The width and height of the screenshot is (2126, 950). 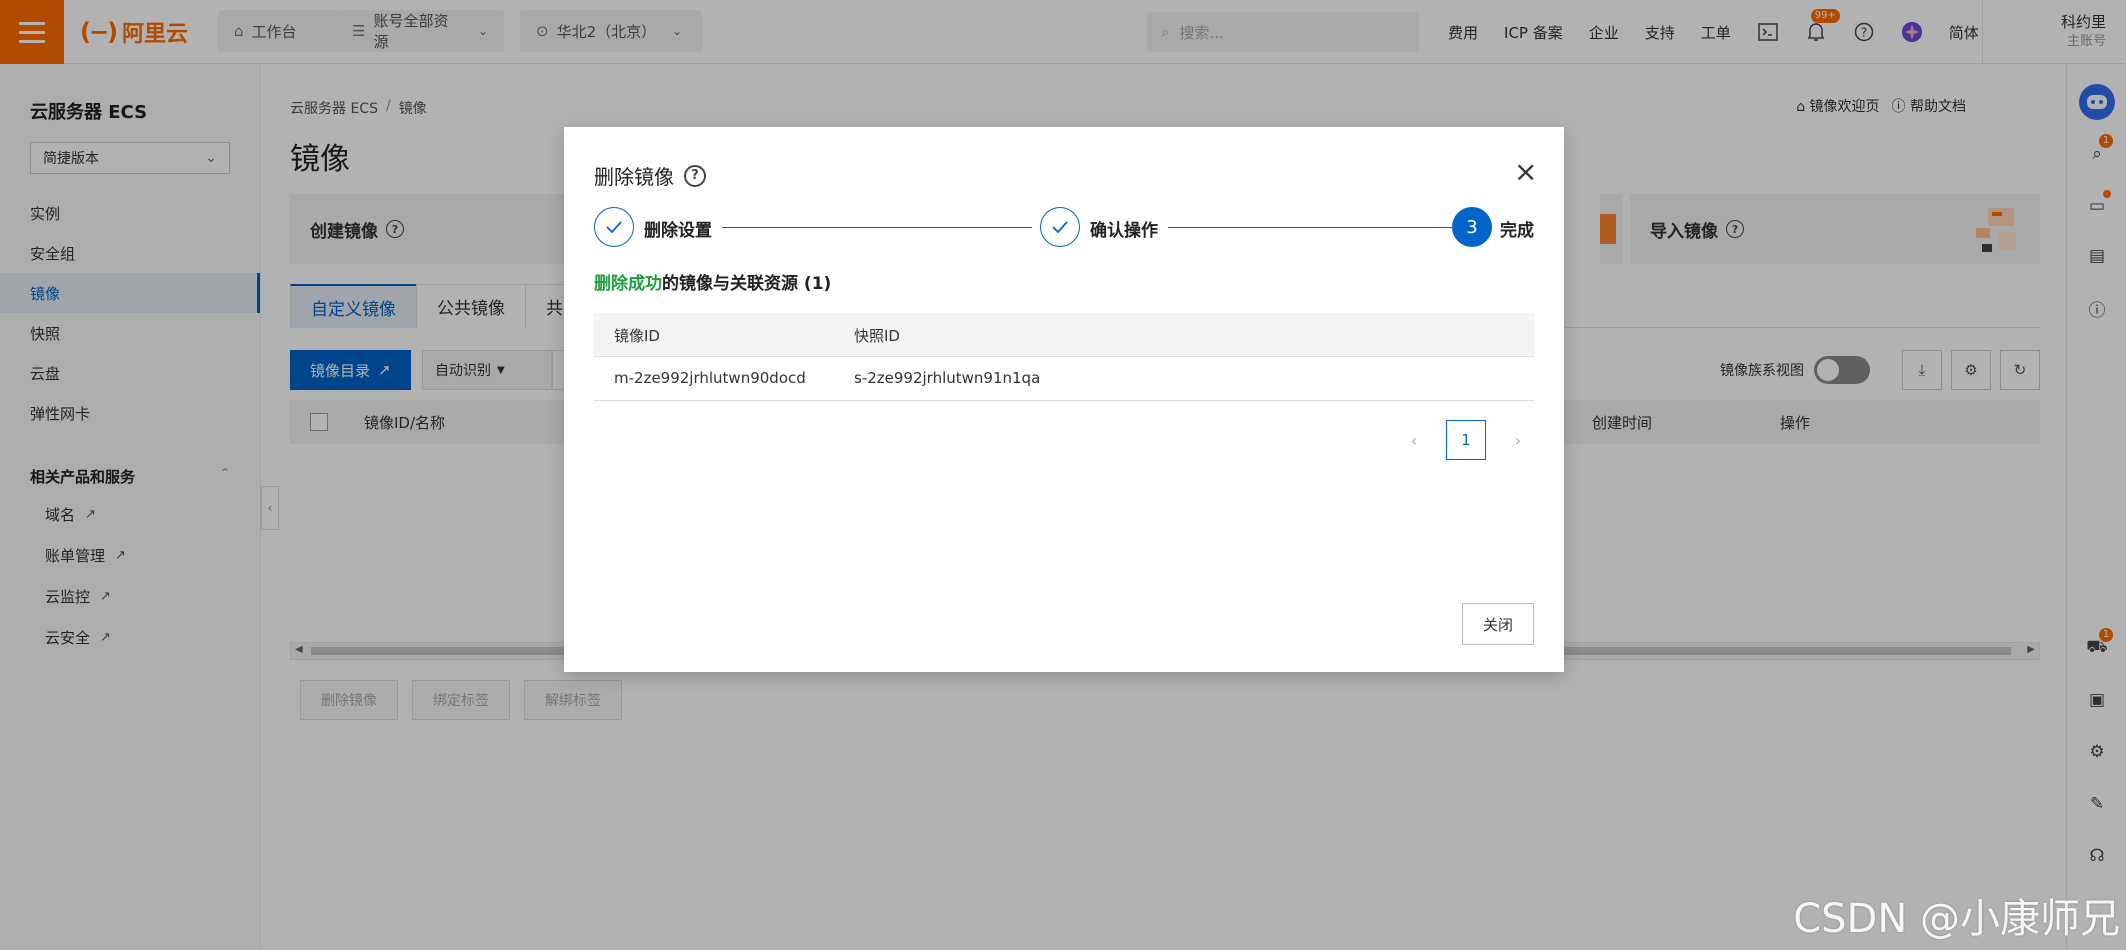 What do you see at coordinates (1517, 231) in the screenshot?
I see `step-3-label: 完成` at bounding box center [1517, 231].